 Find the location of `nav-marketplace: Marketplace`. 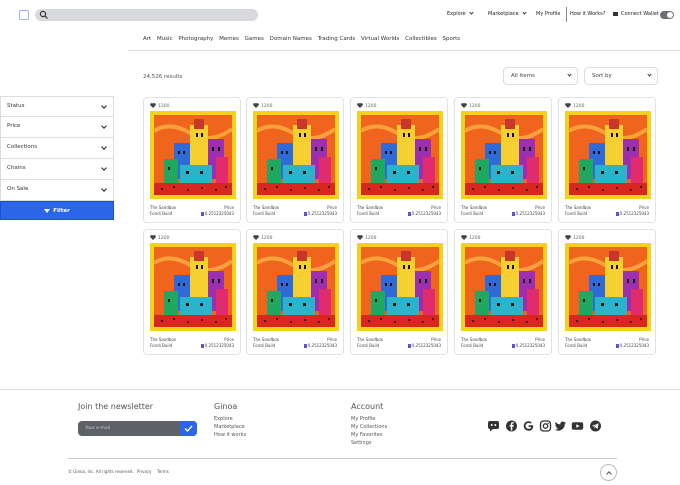

nav-marketplace: Marketplace is located at coordinates (507, 13).